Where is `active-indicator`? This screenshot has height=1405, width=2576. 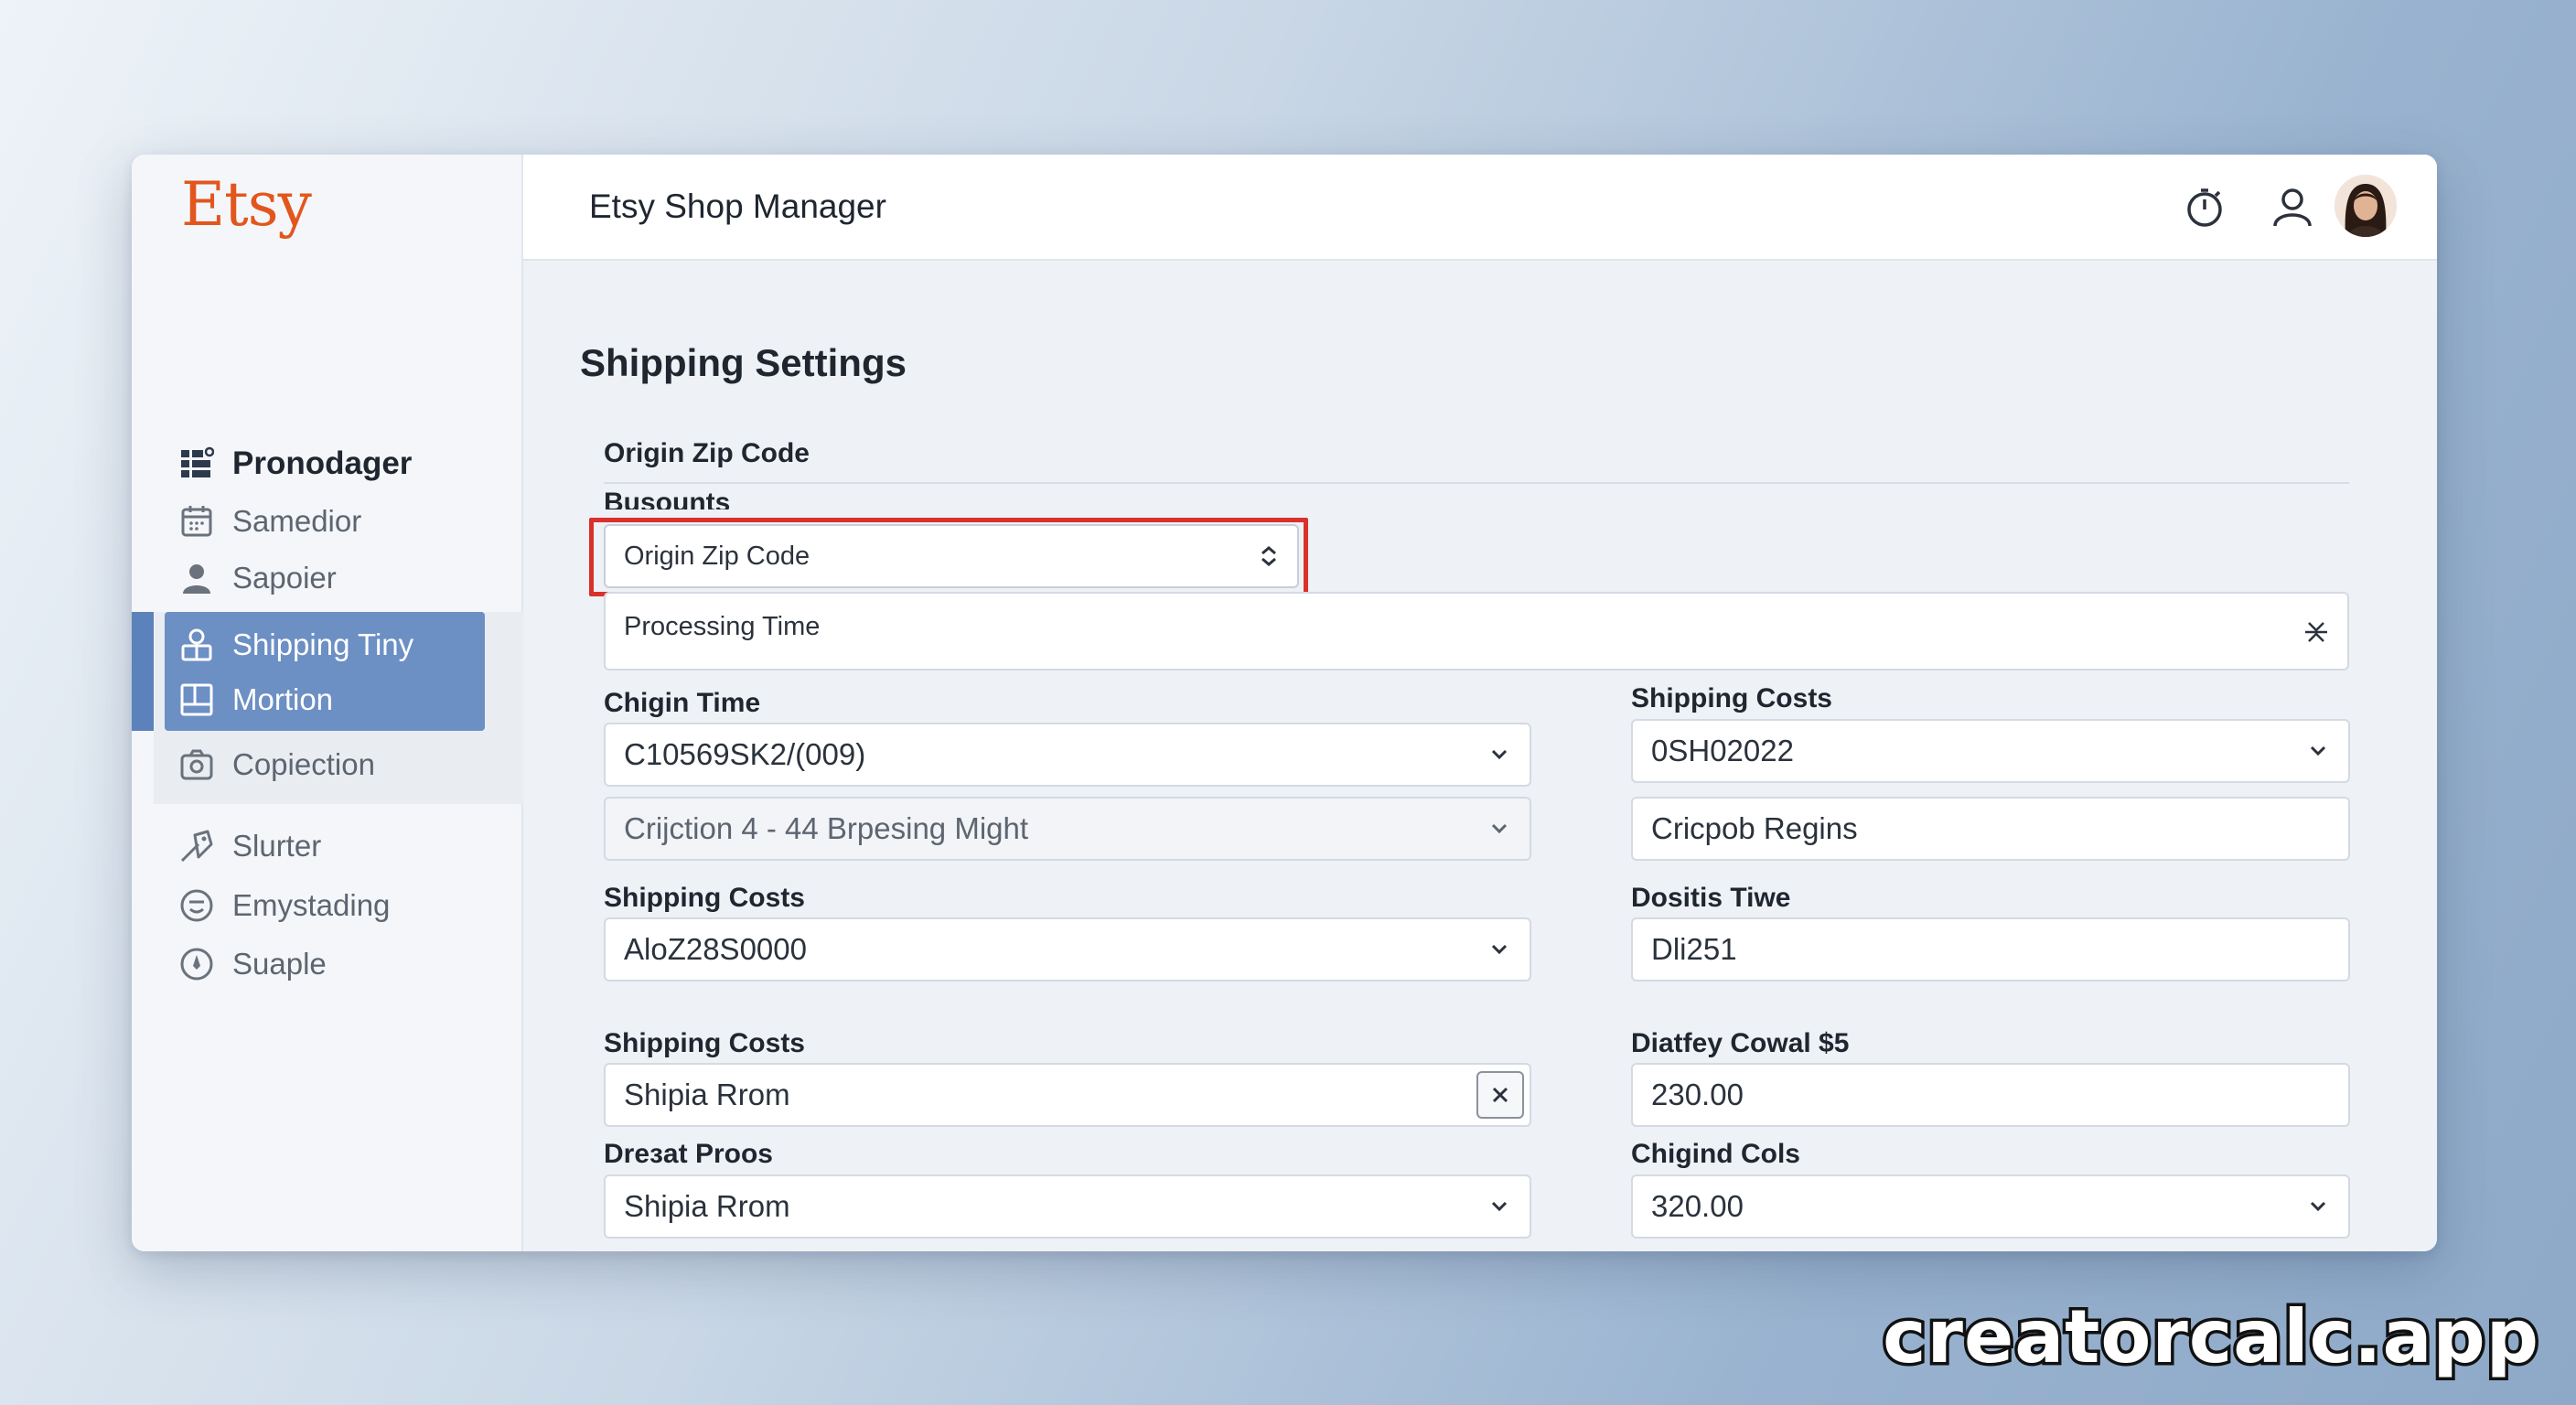 active-indicator is located at coordinates (143, 672).